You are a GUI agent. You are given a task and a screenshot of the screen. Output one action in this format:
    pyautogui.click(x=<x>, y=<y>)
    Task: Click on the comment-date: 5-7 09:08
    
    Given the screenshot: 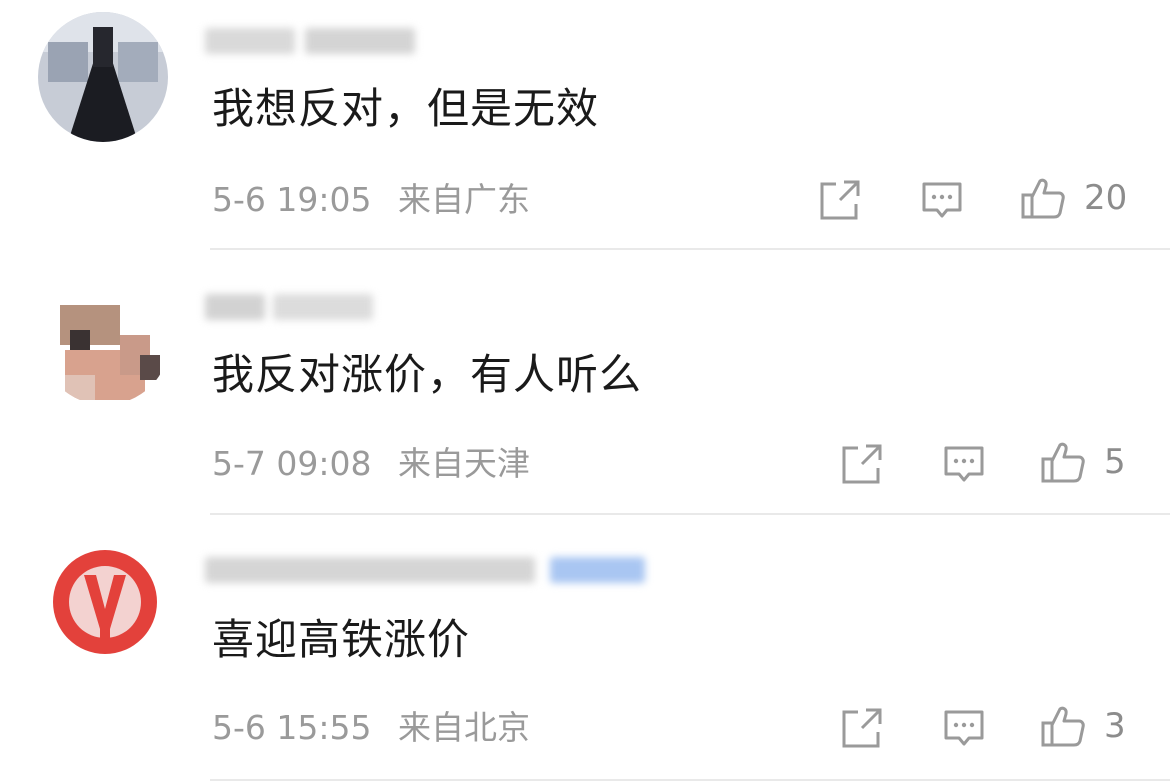 What is the action you would take?
    pyautogui.click(x=292, y=463)
    